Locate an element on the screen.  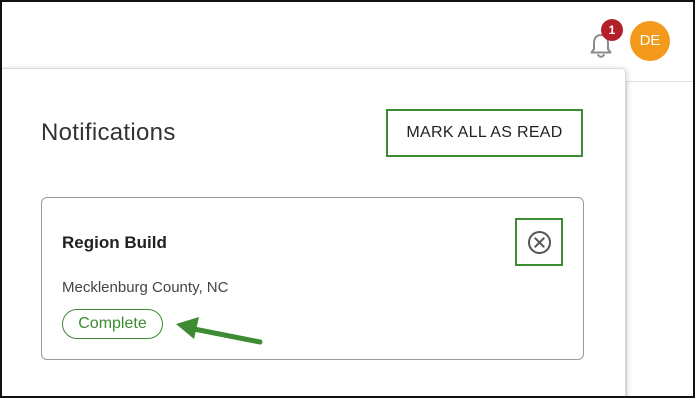
notification-title: Region Build is located at coordinates (114, 242).